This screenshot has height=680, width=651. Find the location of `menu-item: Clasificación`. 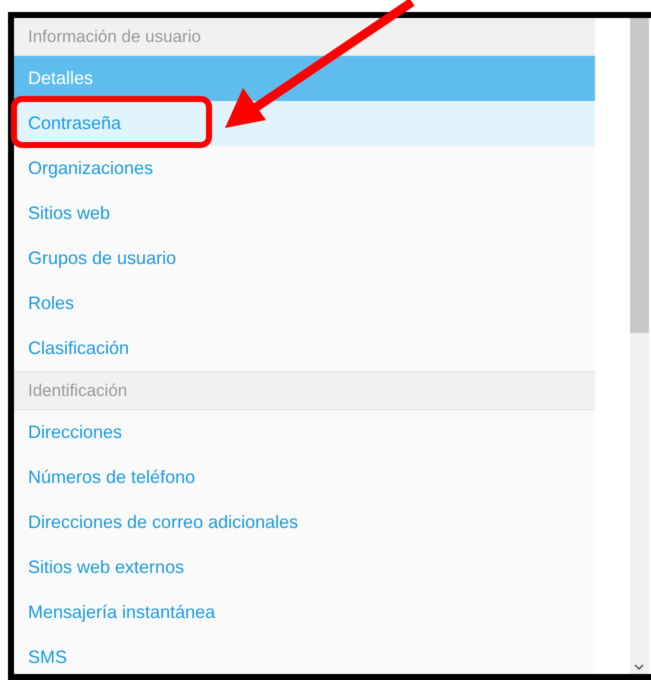

menu-item: Clasificación is located at coordinates (304, 348).